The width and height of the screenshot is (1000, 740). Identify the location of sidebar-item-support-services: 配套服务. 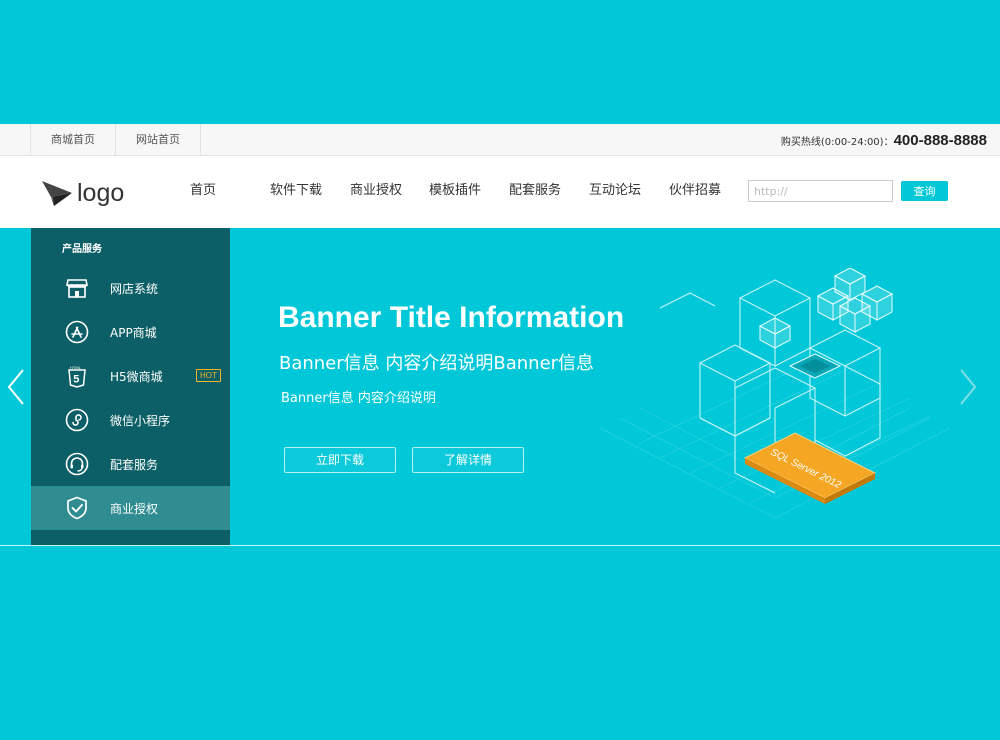
(130, 464).